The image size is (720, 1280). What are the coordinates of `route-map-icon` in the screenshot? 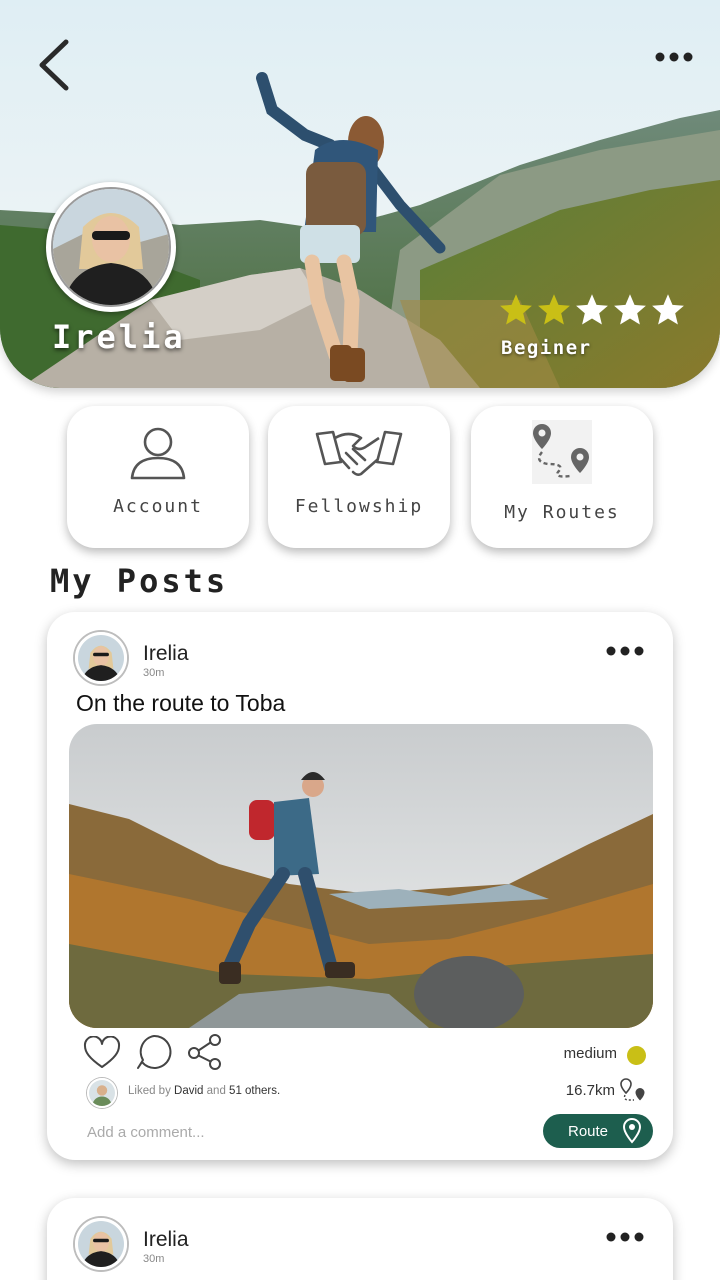 It's located at (562, 452).